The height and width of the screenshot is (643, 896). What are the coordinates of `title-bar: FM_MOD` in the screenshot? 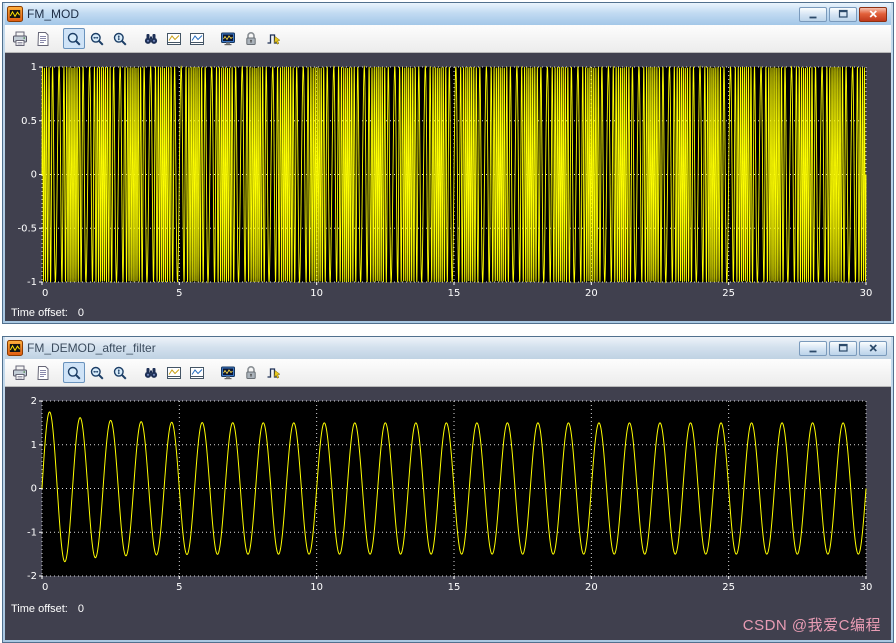 It's located at (448, 14).